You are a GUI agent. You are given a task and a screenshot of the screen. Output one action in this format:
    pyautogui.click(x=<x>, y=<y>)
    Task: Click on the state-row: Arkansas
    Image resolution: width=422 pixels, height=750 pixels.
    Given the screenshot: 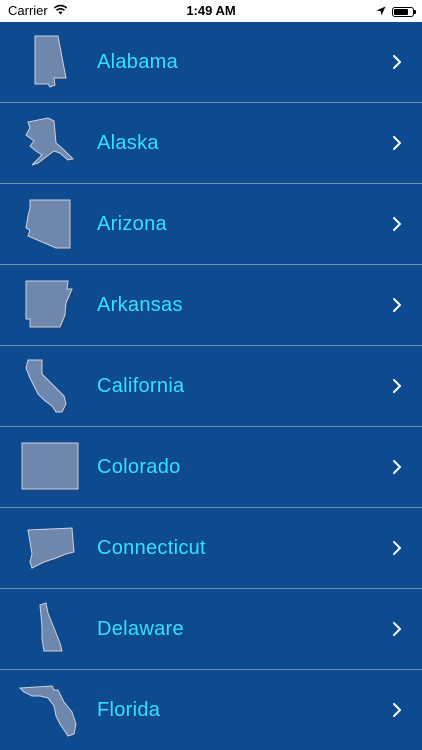 What is the action you would take?
    pyautogui.click(x=211, y=305)
    